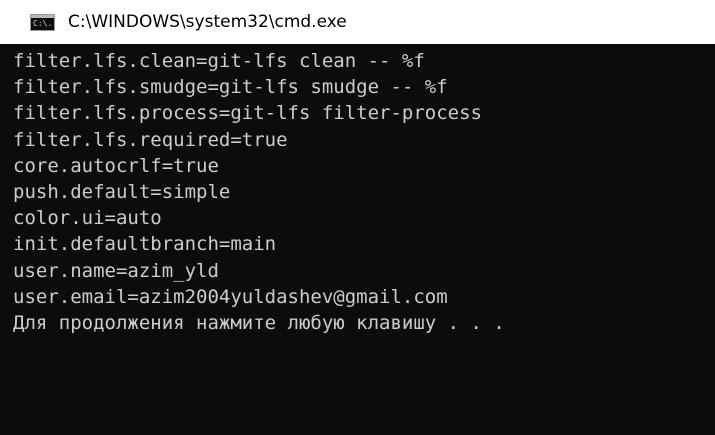 Image resolution: width=715 pixels, height=435 pixels. Describe the element at coordinates (230, 87) in the screenshot. I see `console-line: filter.lfs.smudge=git-lfs smudge -- %f` at that location.